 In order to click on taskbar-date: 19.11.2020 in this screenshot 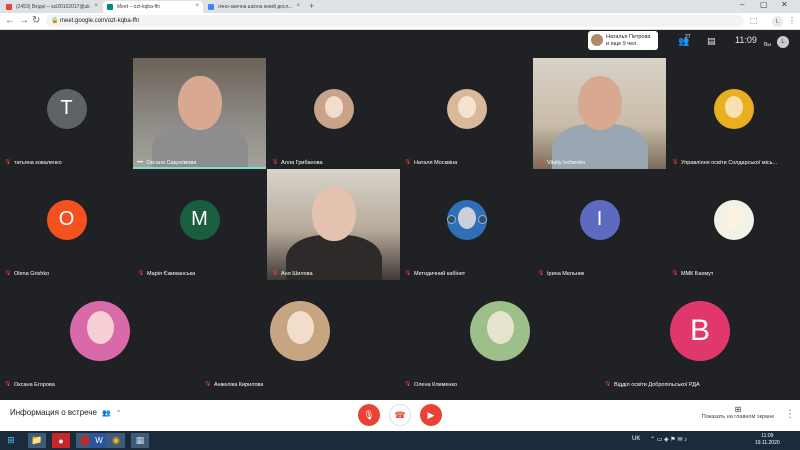, I will do `click(767, 443)`.